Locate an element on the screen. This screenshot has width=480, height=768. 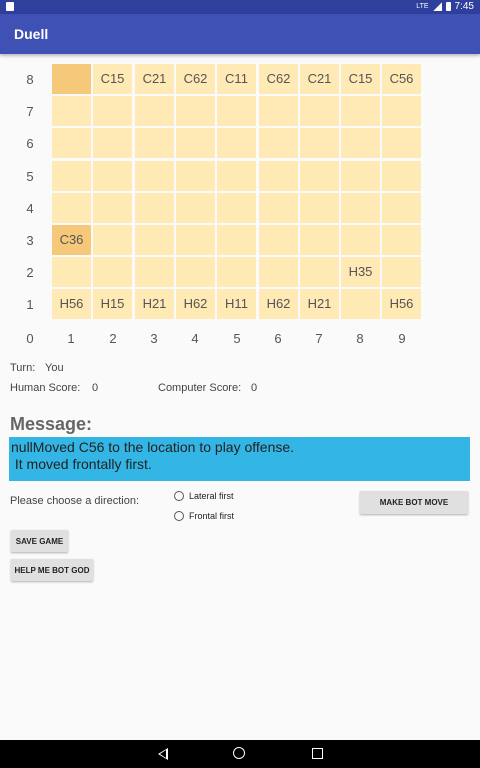
recent-apps-icon is located at coordinates (317, 753).